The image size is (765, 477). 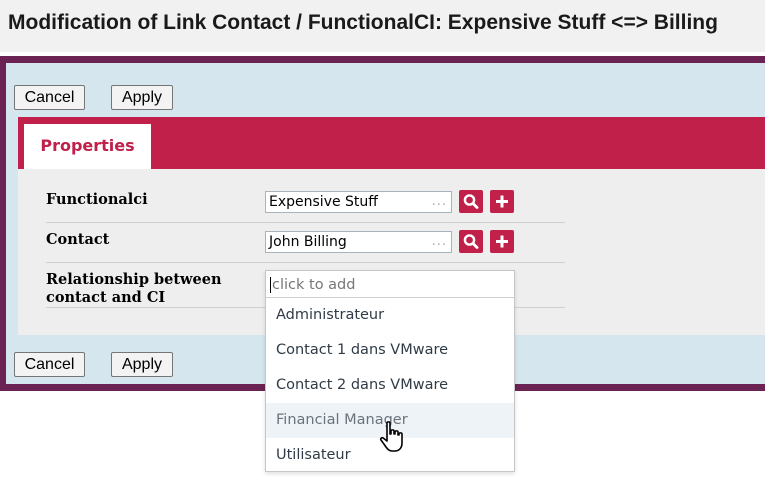 I want to click on functionalci-add-button, so click(x=502, y=201).